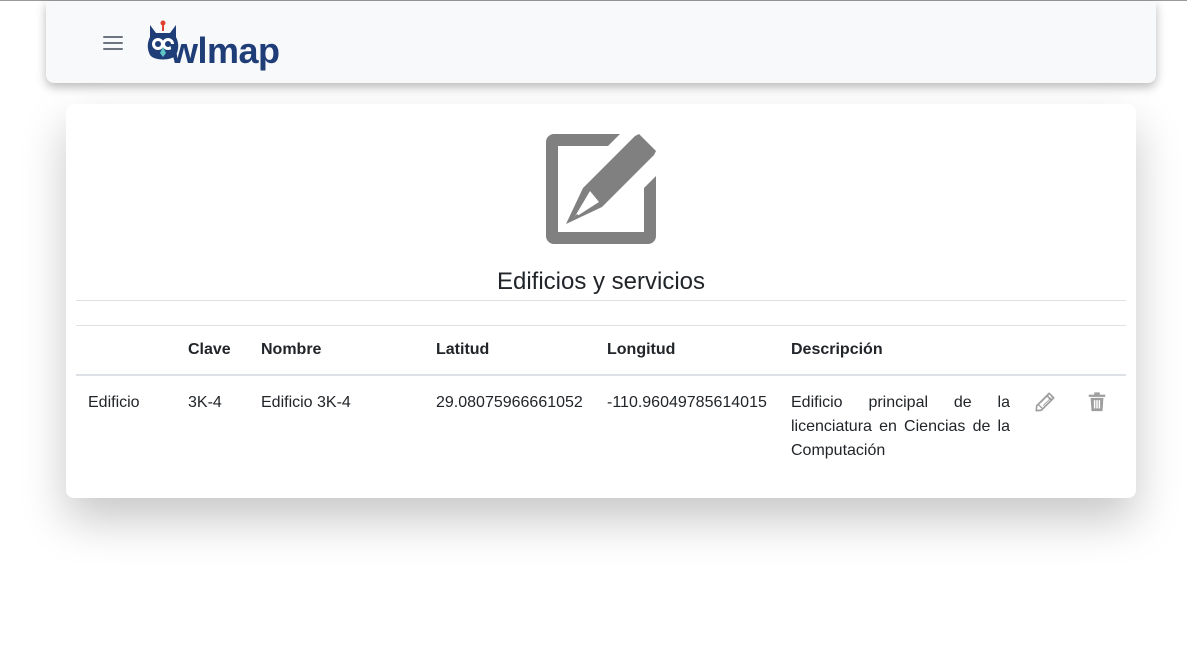 The image size is (1187, 667). I want to click on header-tipo, so click(126, 350).